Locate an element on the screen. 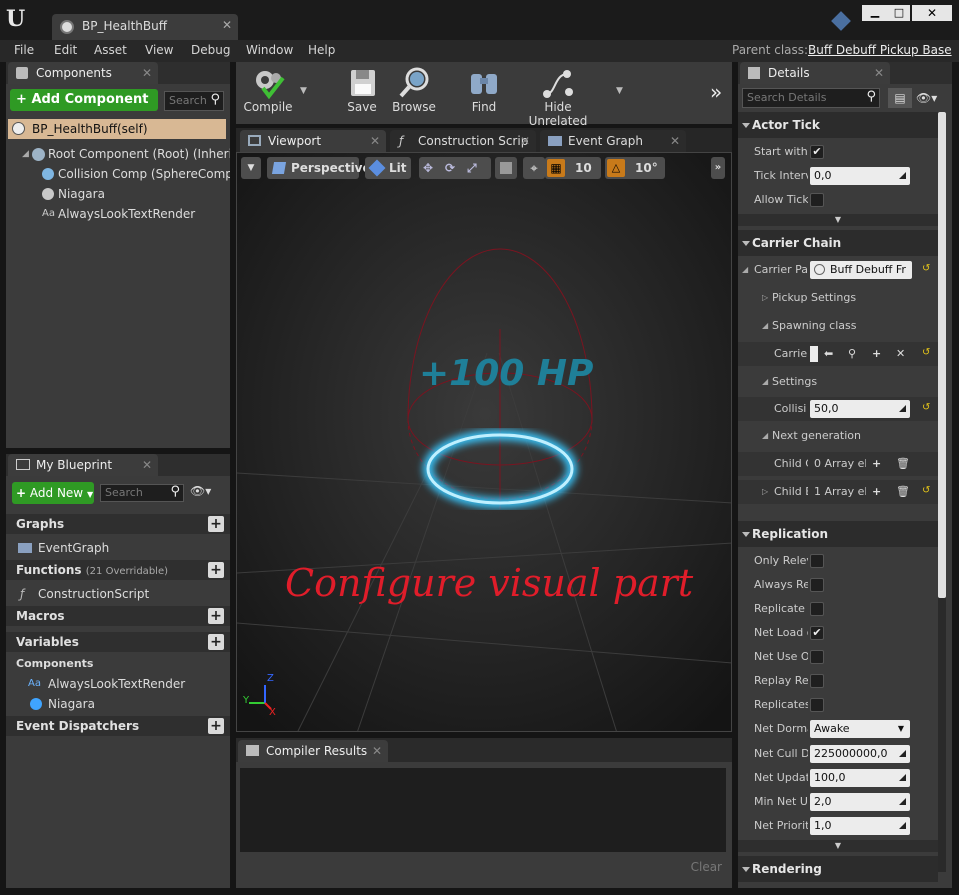 The width and height of the screenshot is (959, 895). rotation-snap-value: 10° is located at coordinates (646, 168).